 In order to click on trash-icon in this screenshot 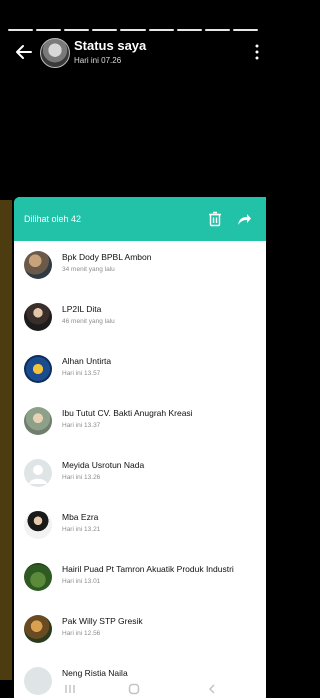, I will do `click(215, 219)`.